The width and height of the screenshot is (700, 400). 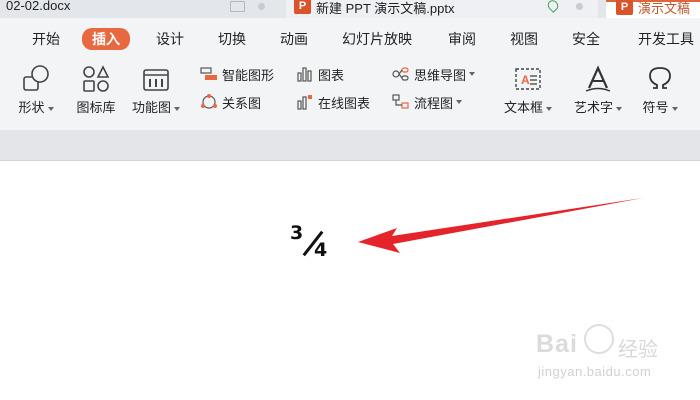 I want to click on online-chart-label: 在线图表, so click(x=344, y=103).